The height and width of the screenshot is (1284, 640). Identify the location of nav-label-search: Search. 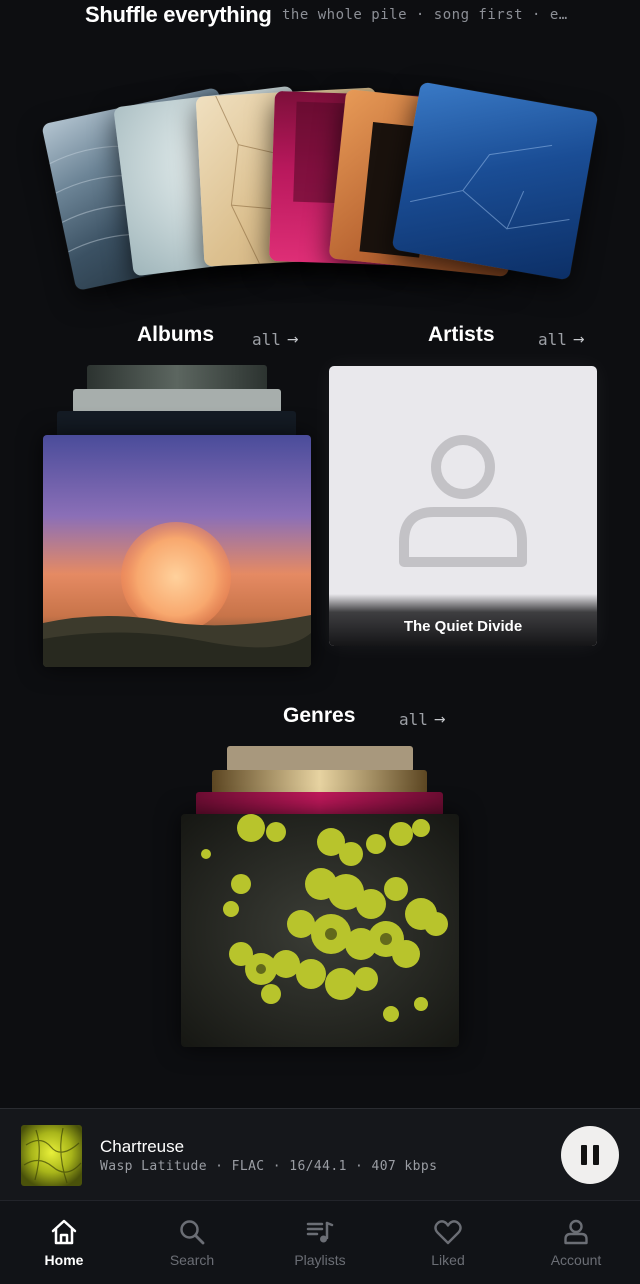
(192, 1260).